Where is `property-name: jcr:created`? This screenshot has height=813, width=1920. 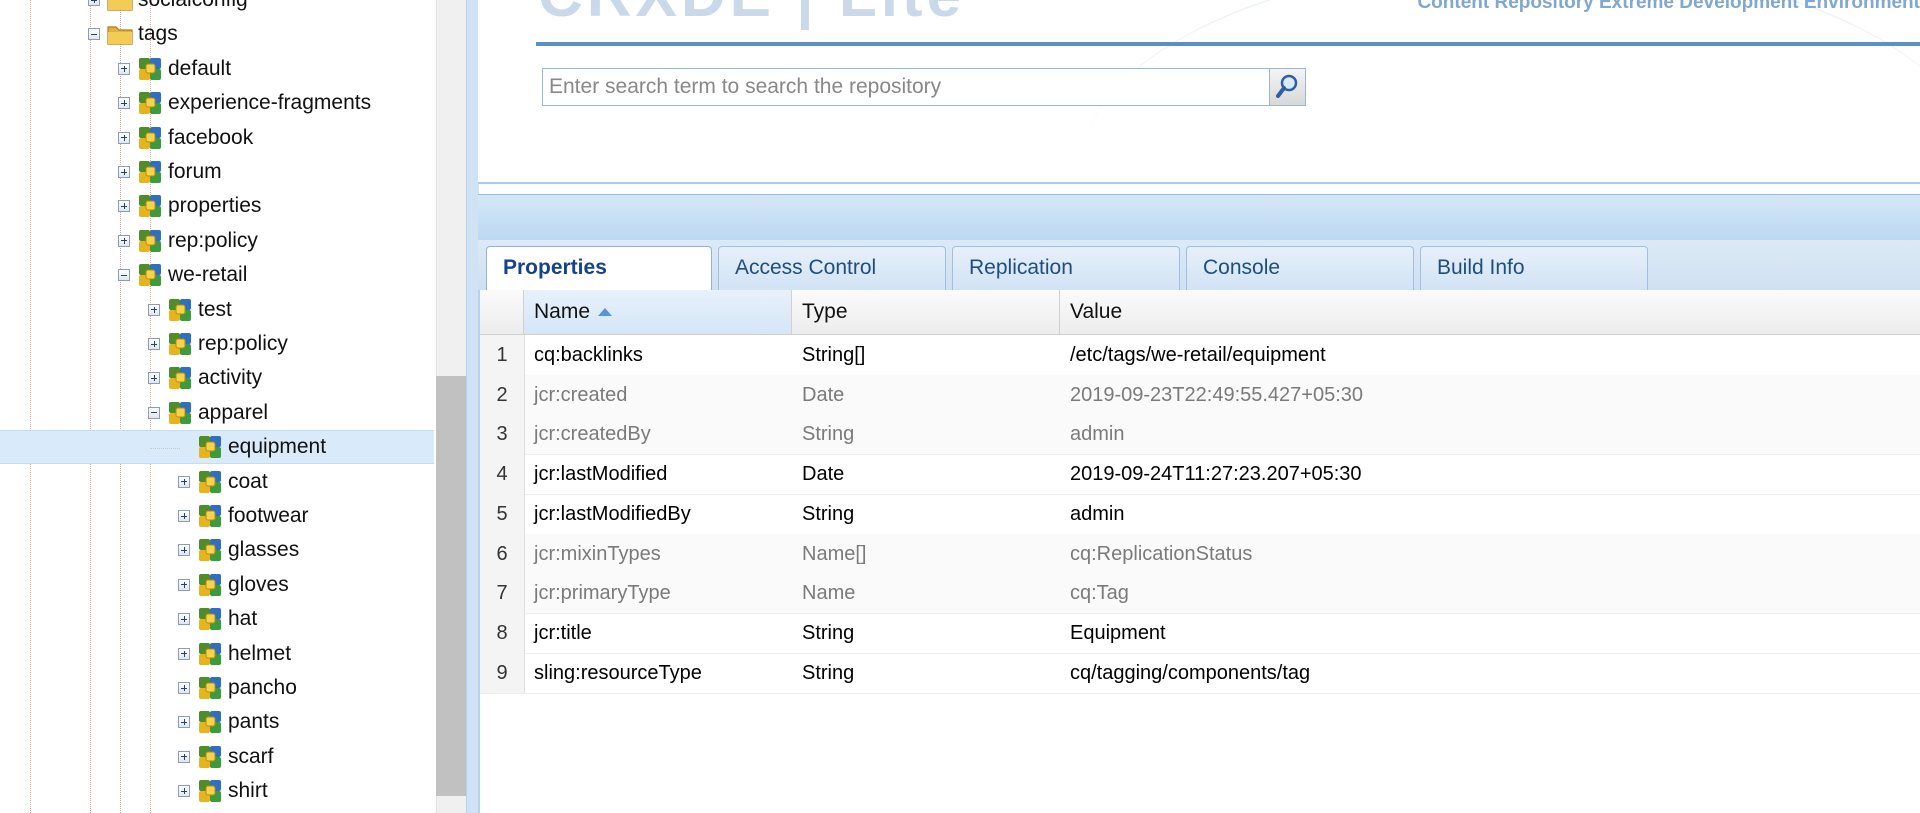
property-name: jcr:created is located at coordinates (580, 395).